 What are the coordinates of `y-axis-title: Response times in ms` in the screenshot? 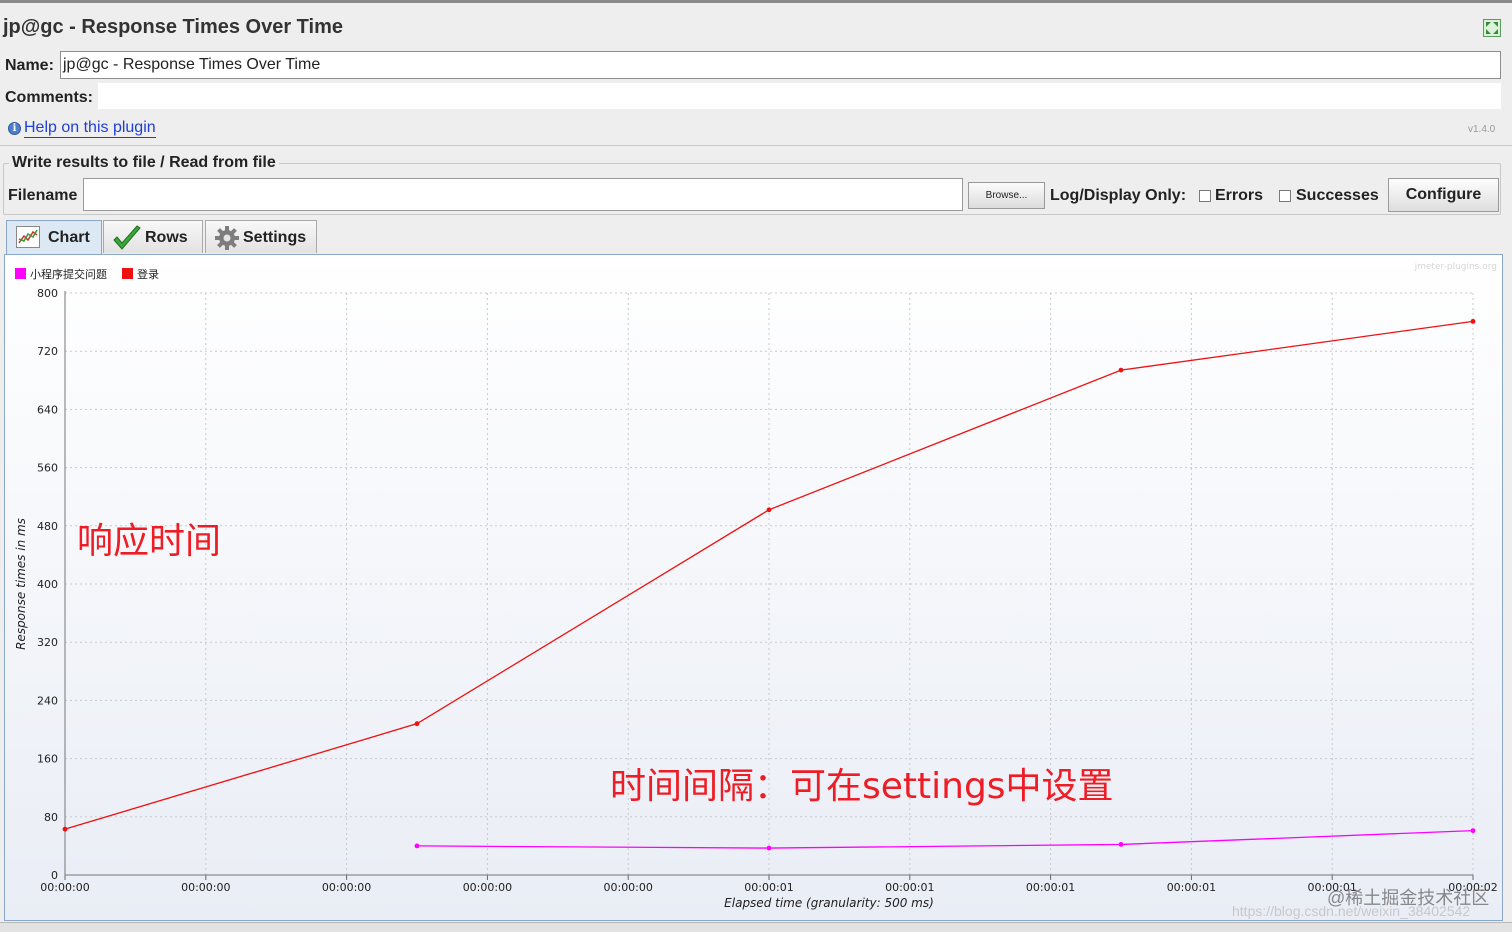 It's located at (21, 584).